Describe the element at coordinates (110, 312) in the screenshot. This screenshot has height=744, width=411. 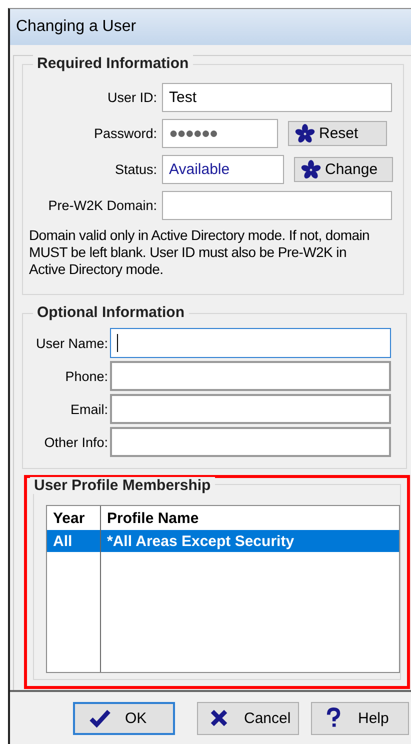
I see `group-title: Optional Information` at that location.